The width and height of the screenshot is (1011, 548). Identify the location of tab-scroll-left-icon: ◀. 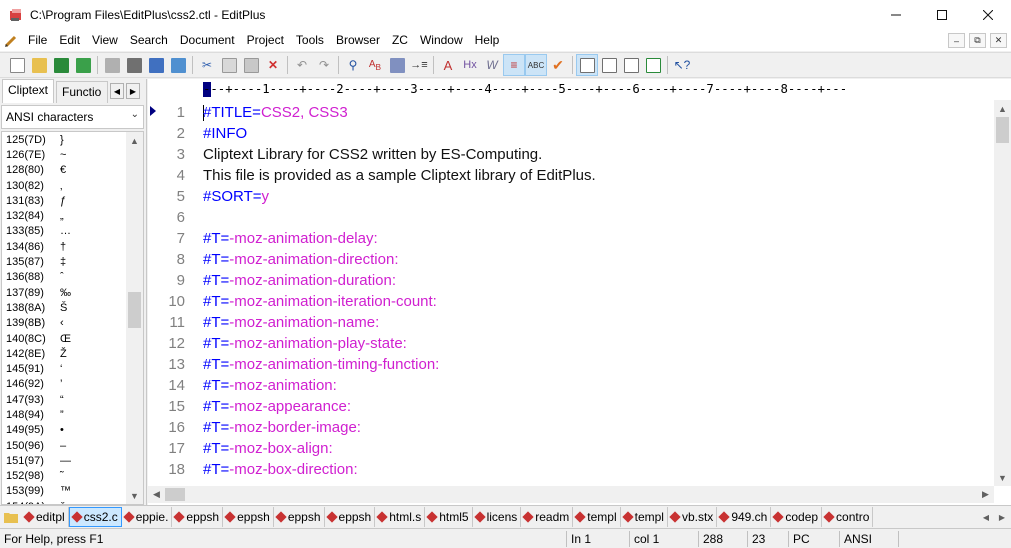
(117, 91).